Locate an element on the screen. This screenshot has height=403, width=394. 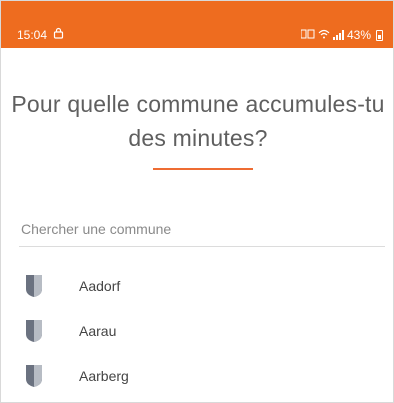
list-item: Aarberg is located at coordinates (197, 375).